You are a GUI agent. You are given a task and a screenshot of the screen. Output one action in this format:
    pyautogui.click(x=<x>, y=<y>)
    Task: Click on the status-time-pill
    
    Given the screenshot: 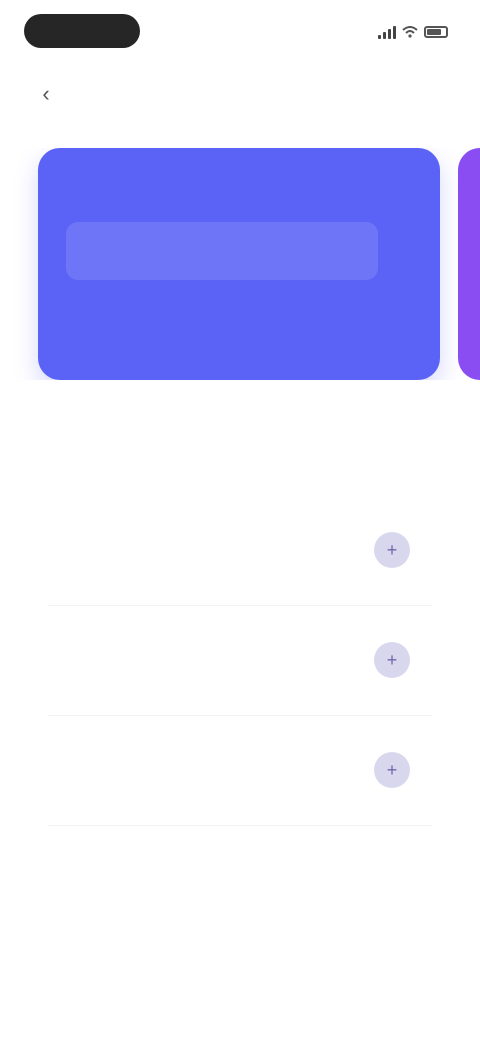 What is the action you would take?
    pyautogui.click(x=82, y=31)
    